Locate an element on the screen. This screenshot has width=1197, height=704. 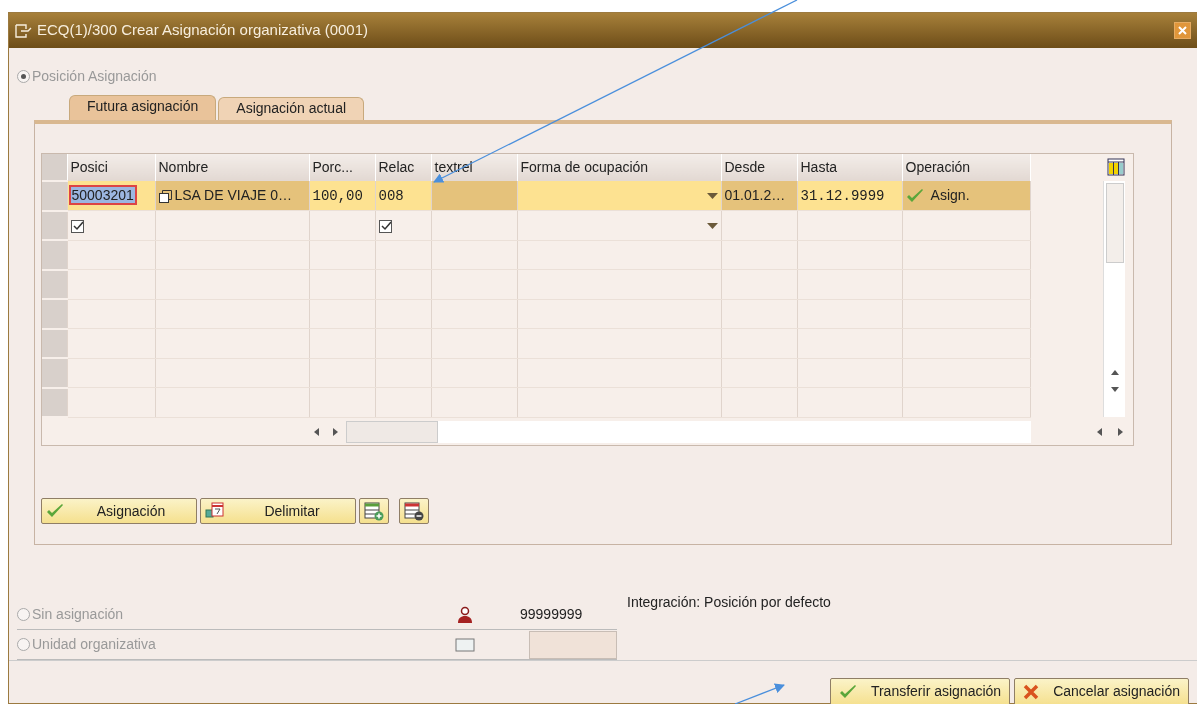
radio-label: Sin asignación is located at coordinates (78, 614).